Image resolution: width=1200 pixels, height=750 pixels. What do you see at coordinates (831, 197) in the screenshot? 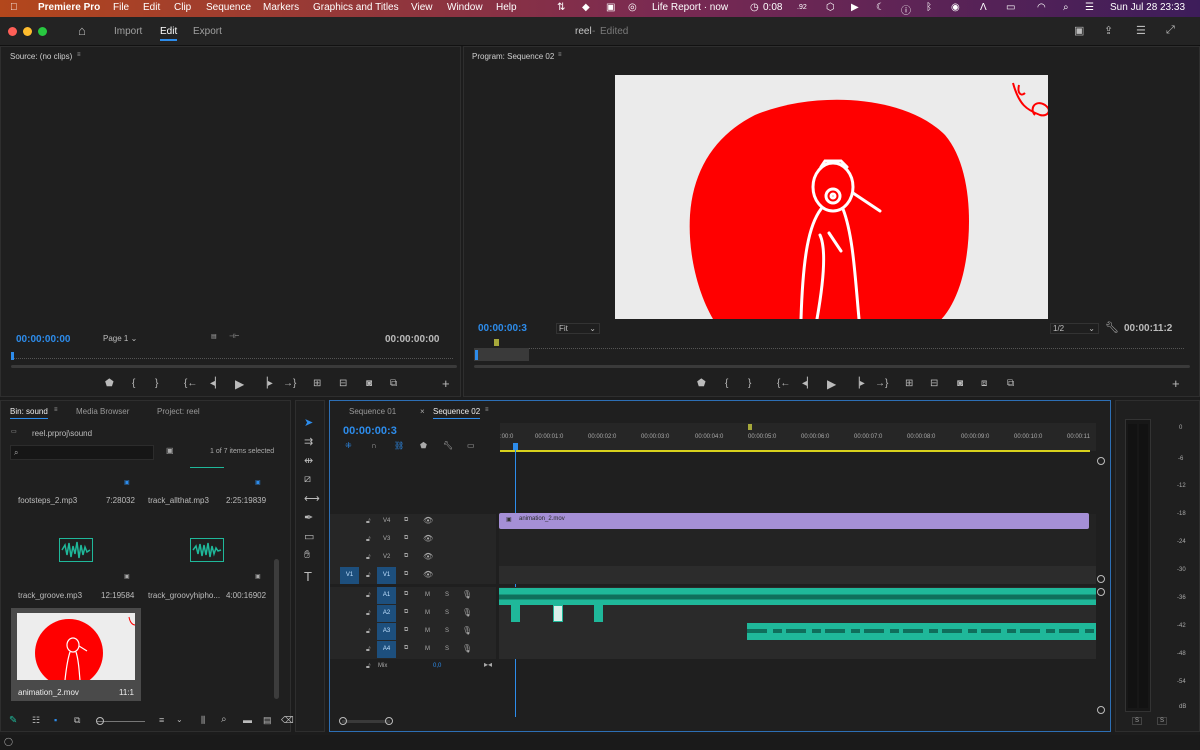
I see `program-preview-frame` at bounding box center [831, 197].